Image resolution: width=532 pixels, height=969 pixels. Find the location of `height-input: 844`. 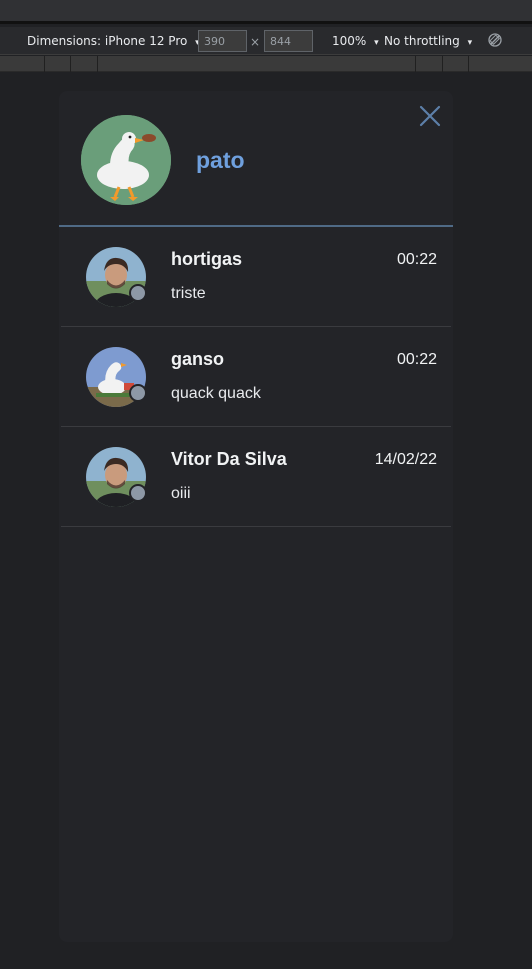

height-input: 844 is located at coordinates (288, 41).